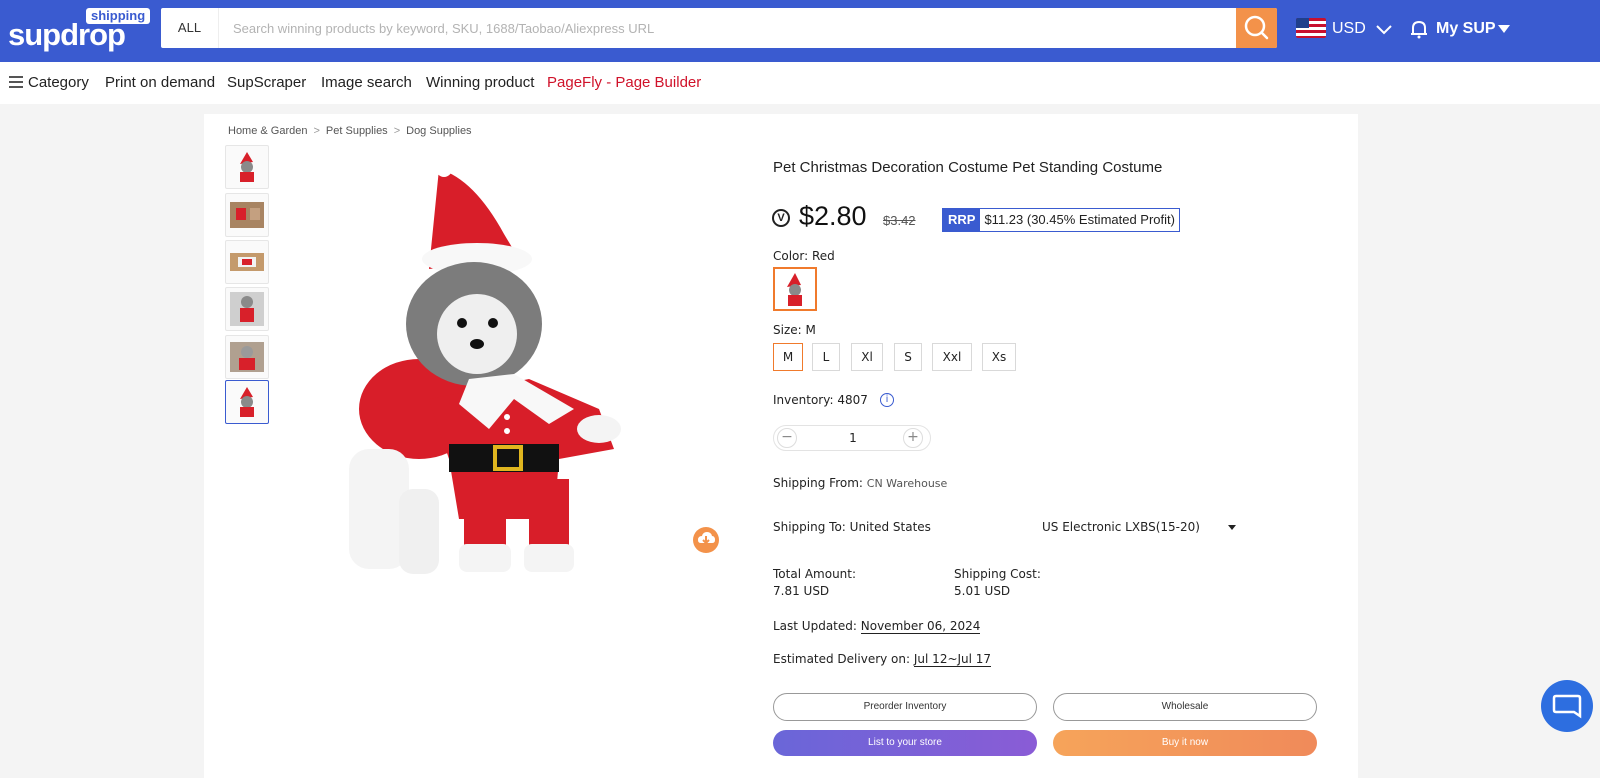 Image resolution: width=1600 pixels, height=778 pixels. Describe the element at coordinates (1466, 29) in the screenshot. I see `account-menu: My SUP` at that location.